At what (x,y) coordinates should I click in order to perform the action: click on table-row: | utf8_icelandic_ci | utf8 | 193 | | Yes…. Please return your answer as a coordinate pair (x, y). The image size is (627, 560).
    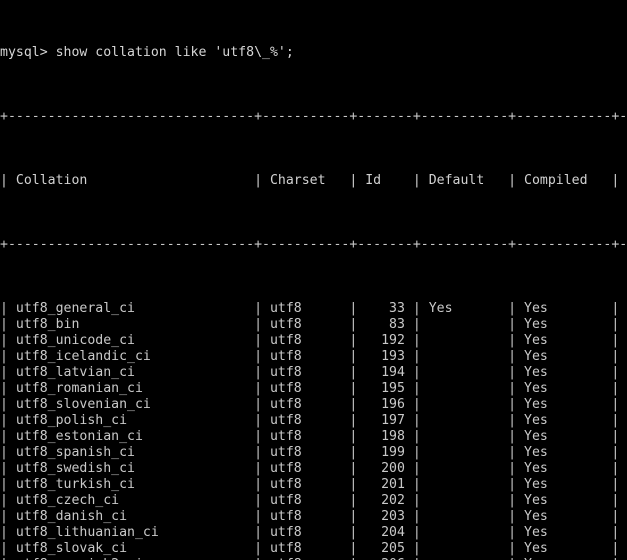
    Looking at the image, I should click on (310, 356).